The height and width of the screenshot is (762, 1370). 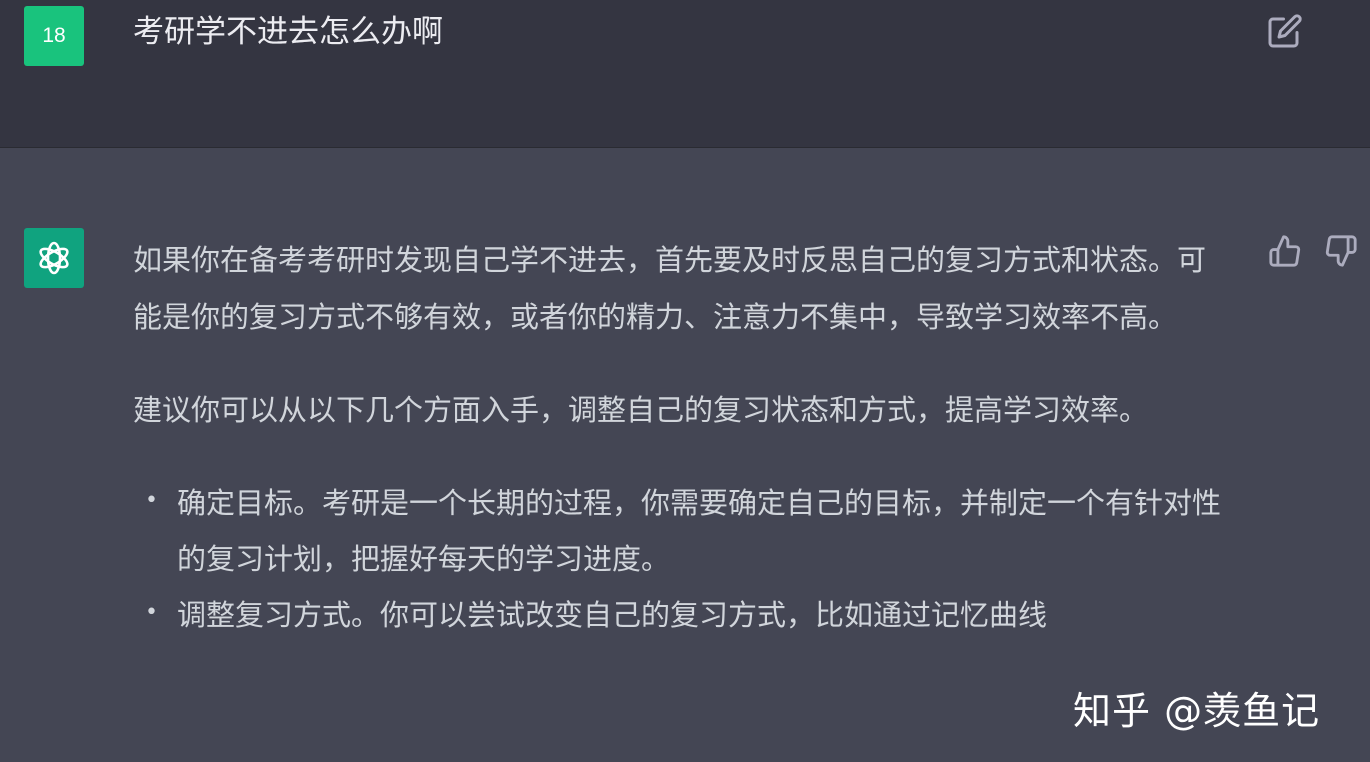 I want to click on thumbs-up-icon, so click(x=1285, y=251).